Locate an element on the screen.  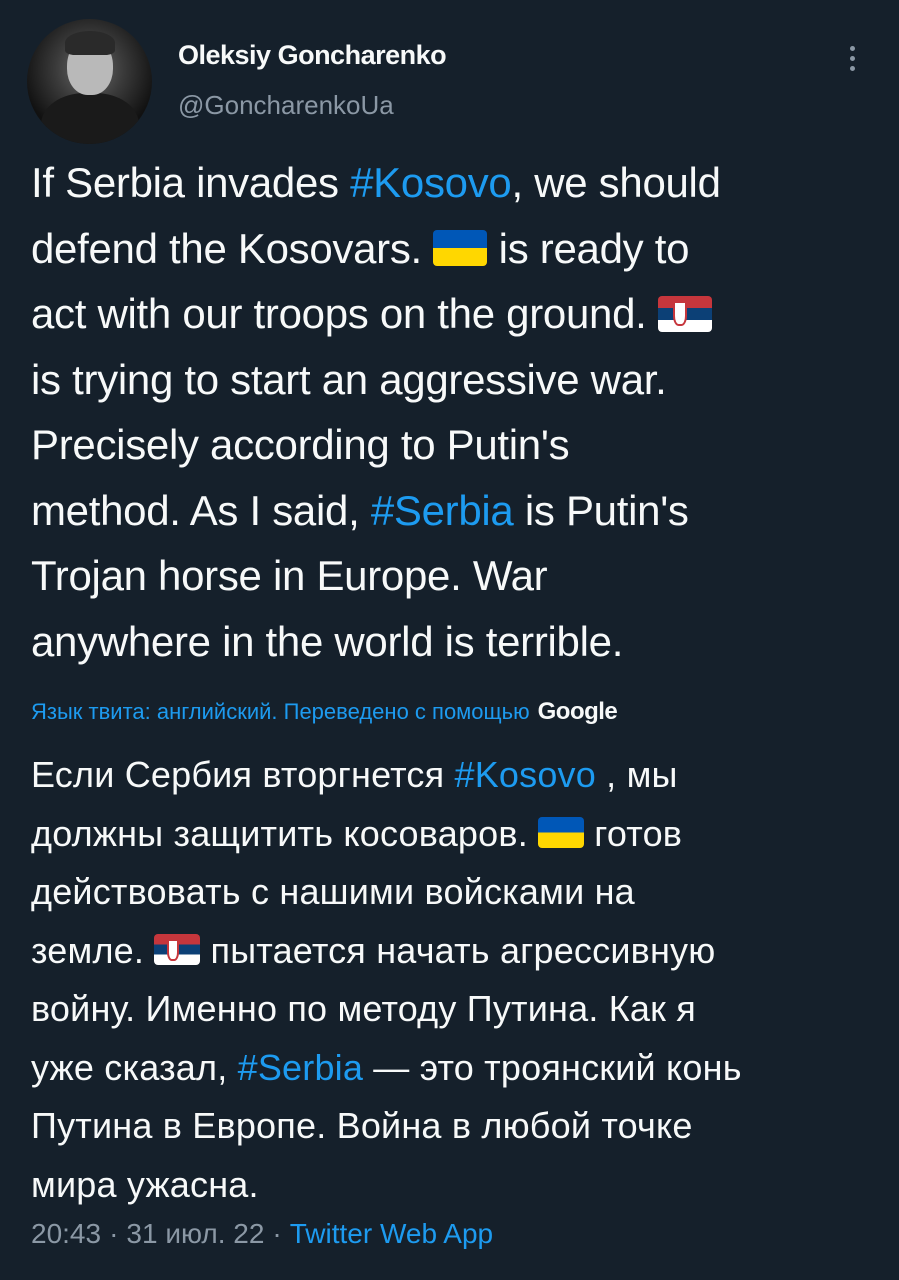
tweet-line: act with our troops on the ground. is located at coordinates (453, 314).